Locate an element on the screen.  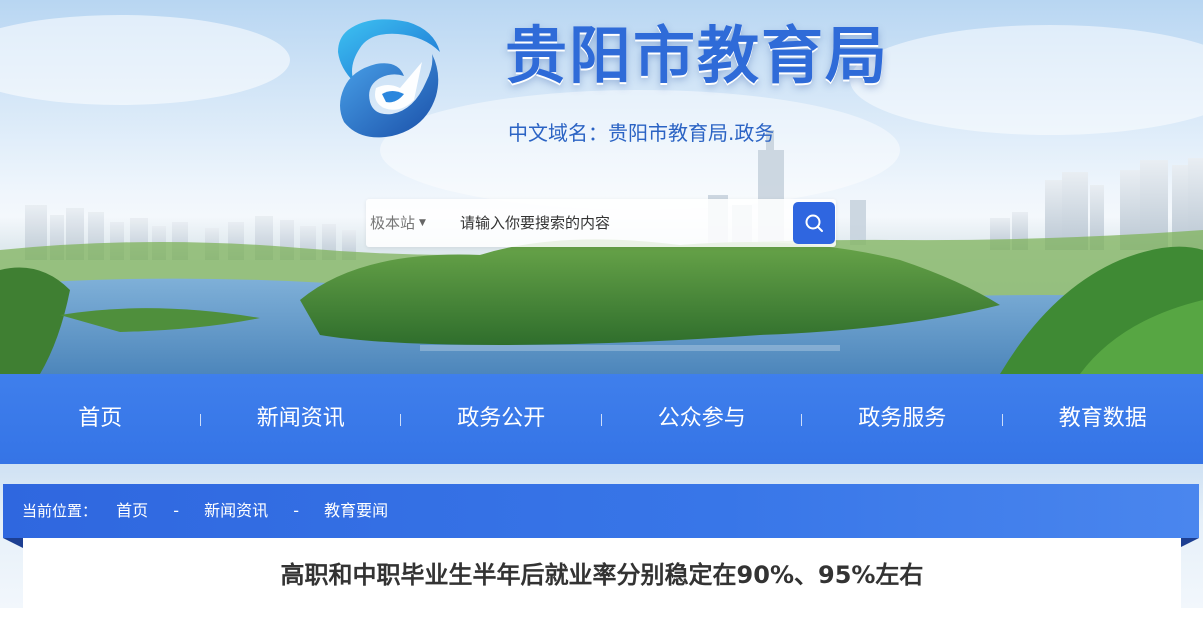
search-button is located at coordinates (814, 223).